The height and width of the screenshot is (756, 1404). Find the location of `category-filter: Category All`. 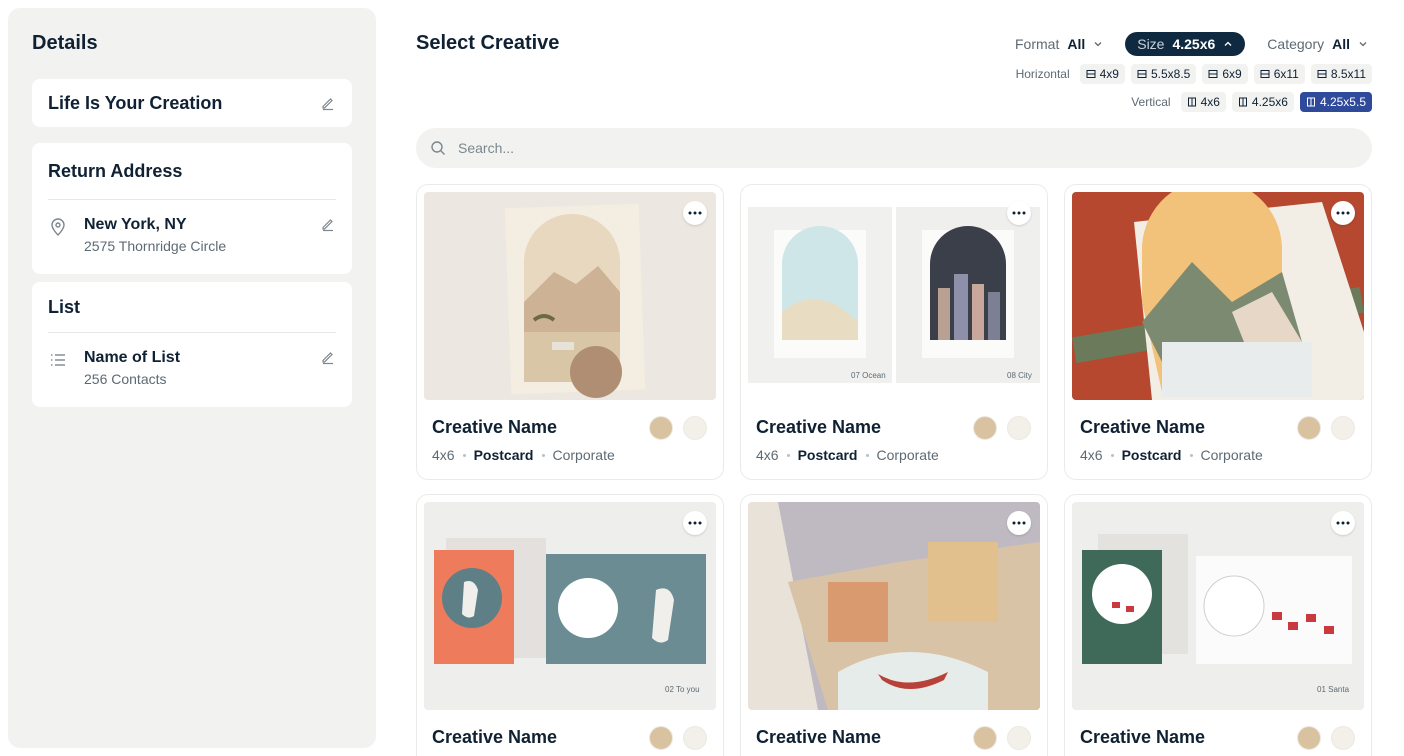

category-filter: Category All is located at coordinates (1317, 44).